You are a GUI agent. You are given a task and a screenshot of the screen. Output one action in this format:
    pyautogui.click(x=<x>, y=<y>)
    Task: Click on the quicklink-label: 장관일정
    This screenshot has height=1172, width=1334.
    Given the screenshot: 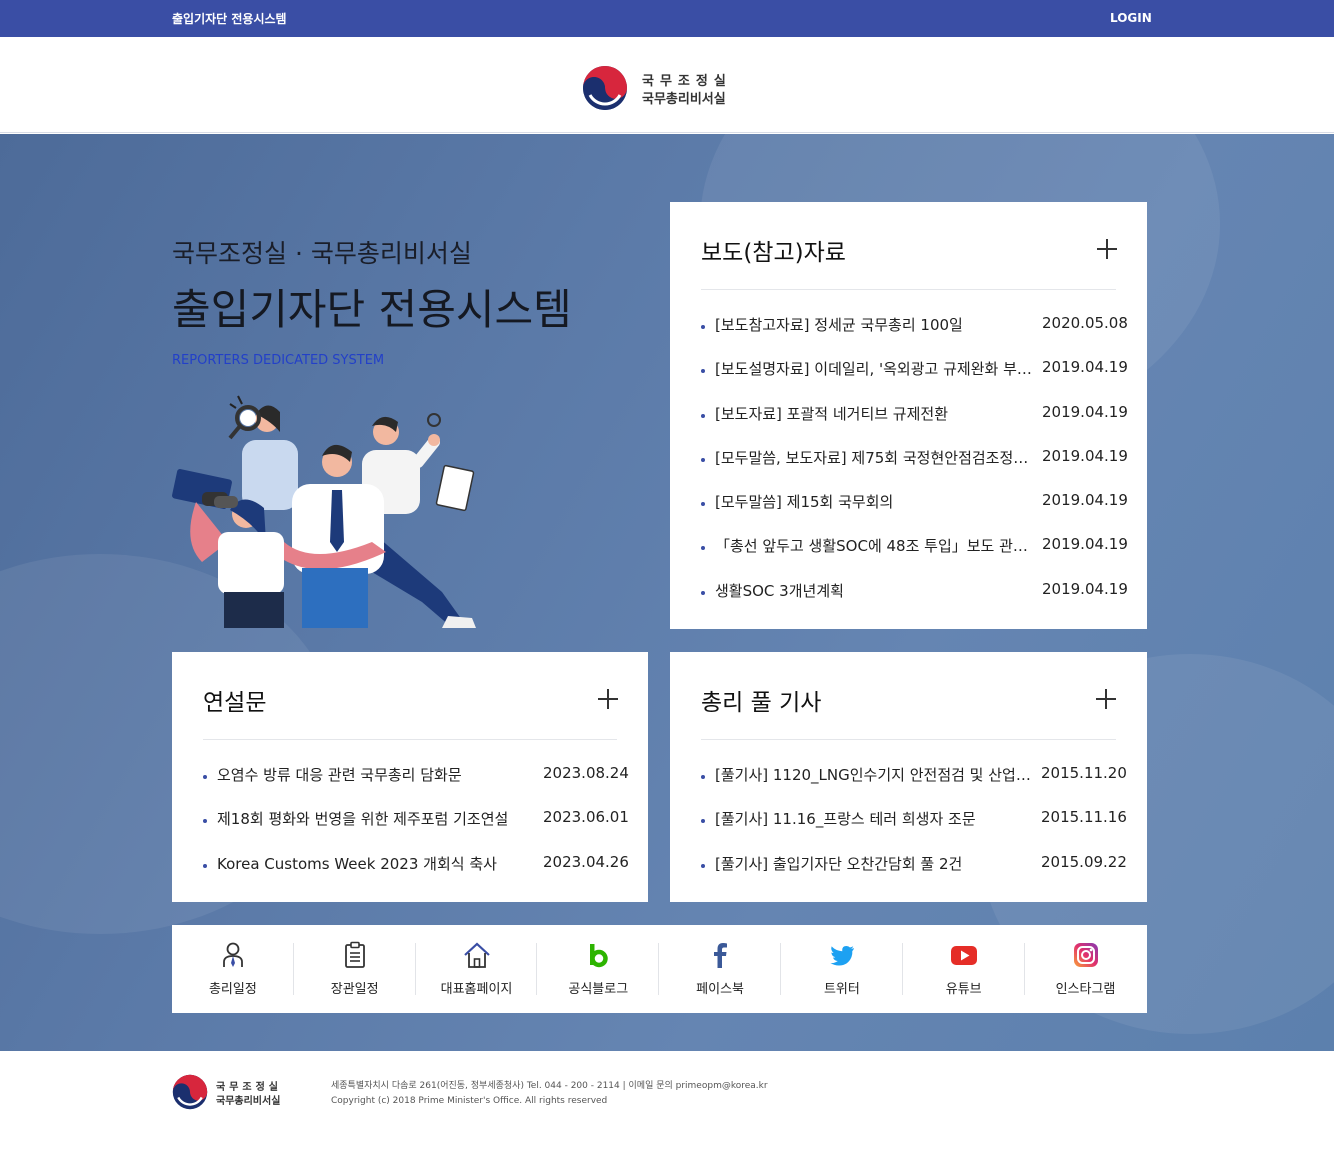 What is the action you would take?
    pyautogui.click(x=354, y=989)
    